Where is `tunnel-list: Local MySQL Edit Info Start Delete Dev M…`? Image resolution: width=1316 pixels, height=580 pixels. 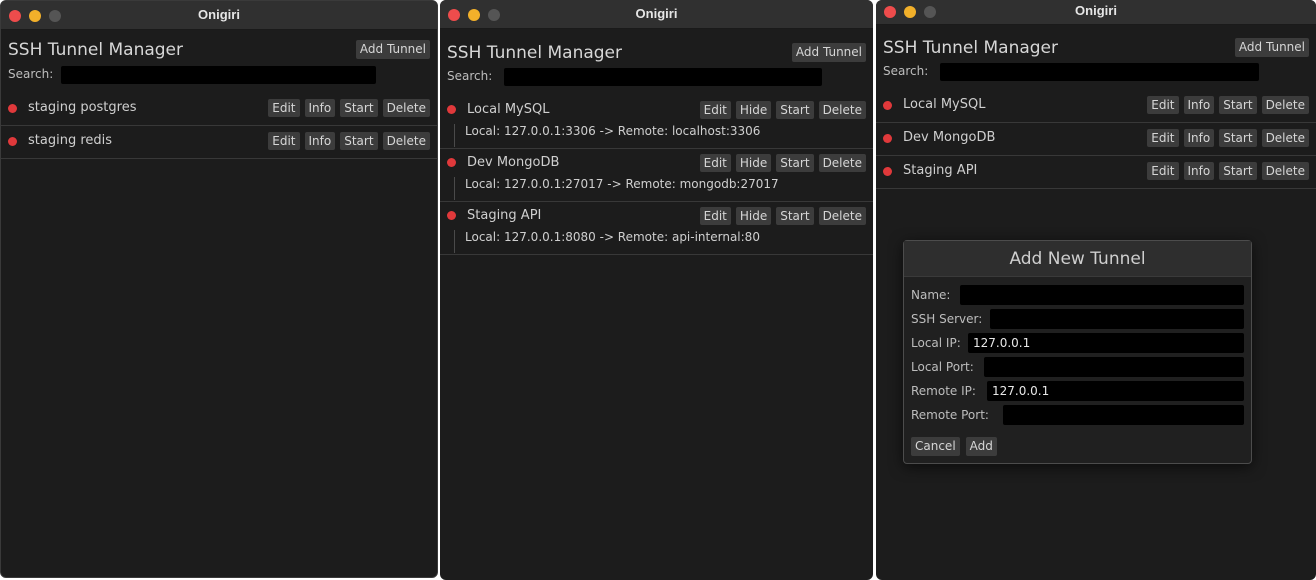
tunnel-list: Local MySQL Edit Info Start Delete Dev M… is located at coordinates (1096, 139).